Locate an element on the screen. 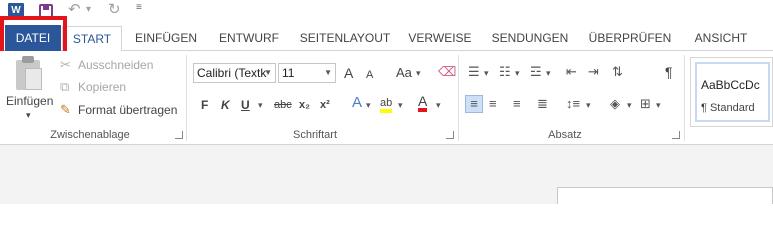 The width and height of the screenshot is (773, 240). font-group-label: Schriftart is located at coordinates (314, 135).